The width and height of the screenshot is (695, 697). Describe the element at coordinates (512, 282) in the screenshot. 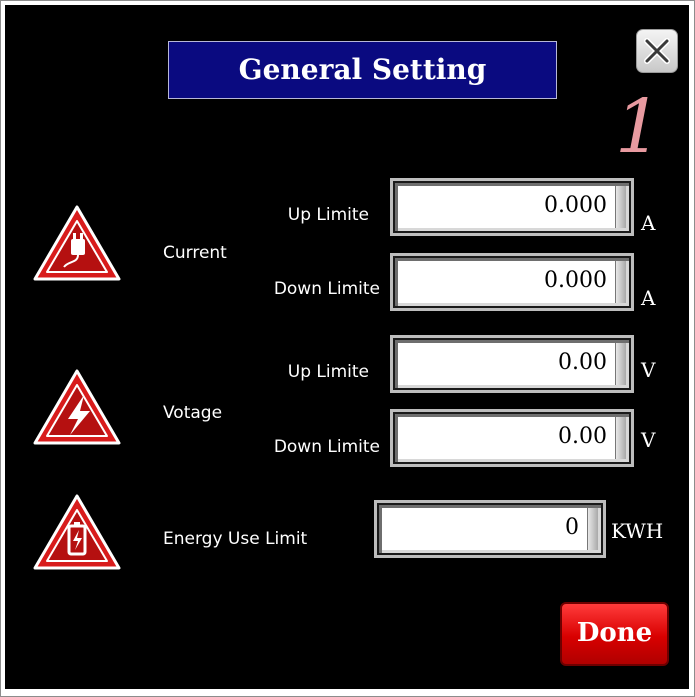

I see `current-down-limit-input: 0.000` at that location.